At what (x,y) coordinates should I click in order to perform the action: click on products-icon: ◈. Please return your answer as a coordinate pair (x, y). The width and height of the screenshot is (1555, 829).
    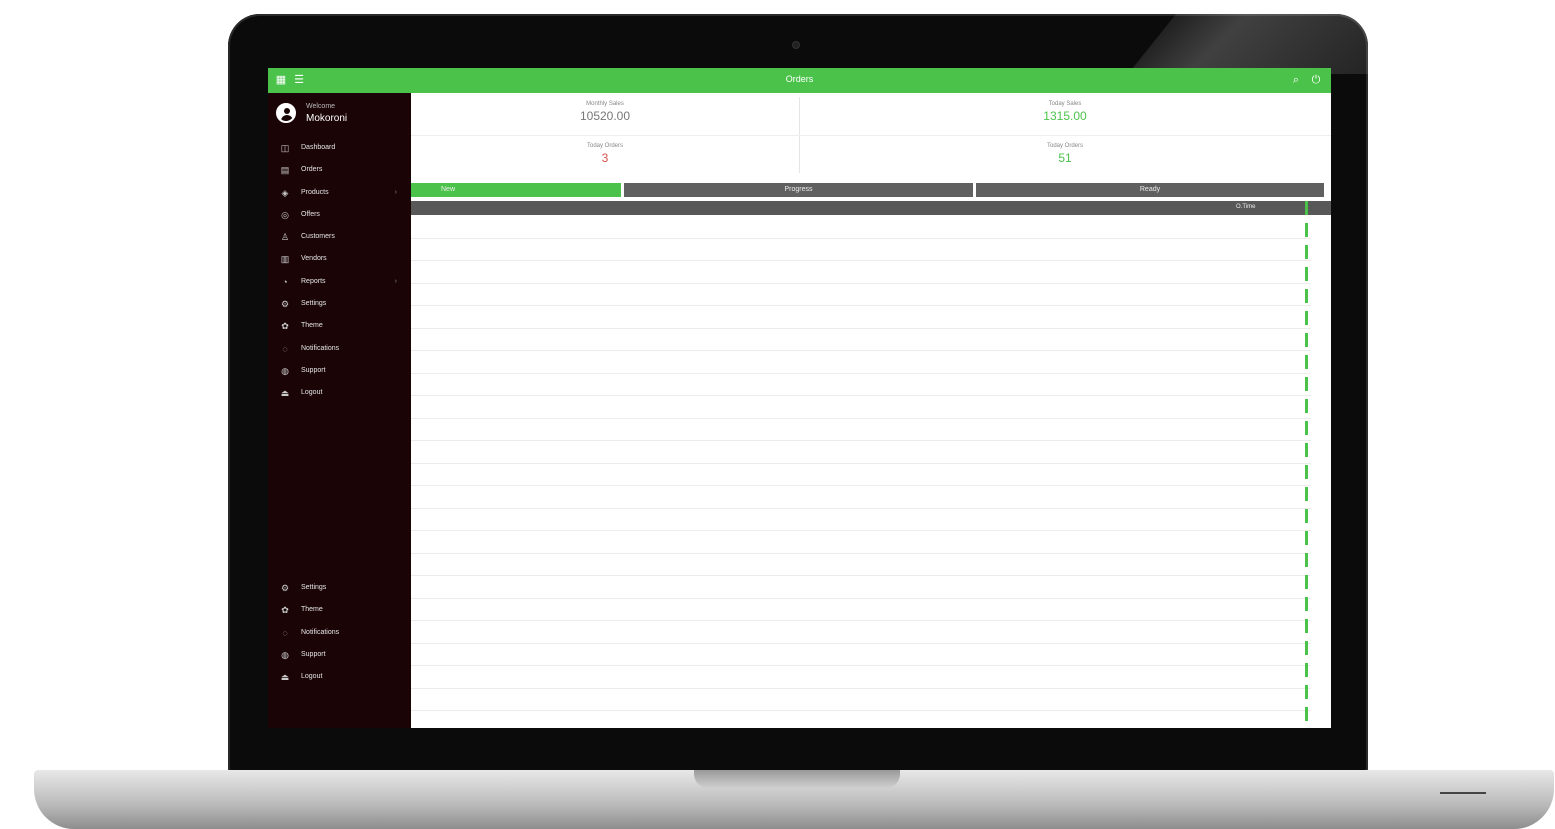
    Looking at the image, I should click on (285, 192).